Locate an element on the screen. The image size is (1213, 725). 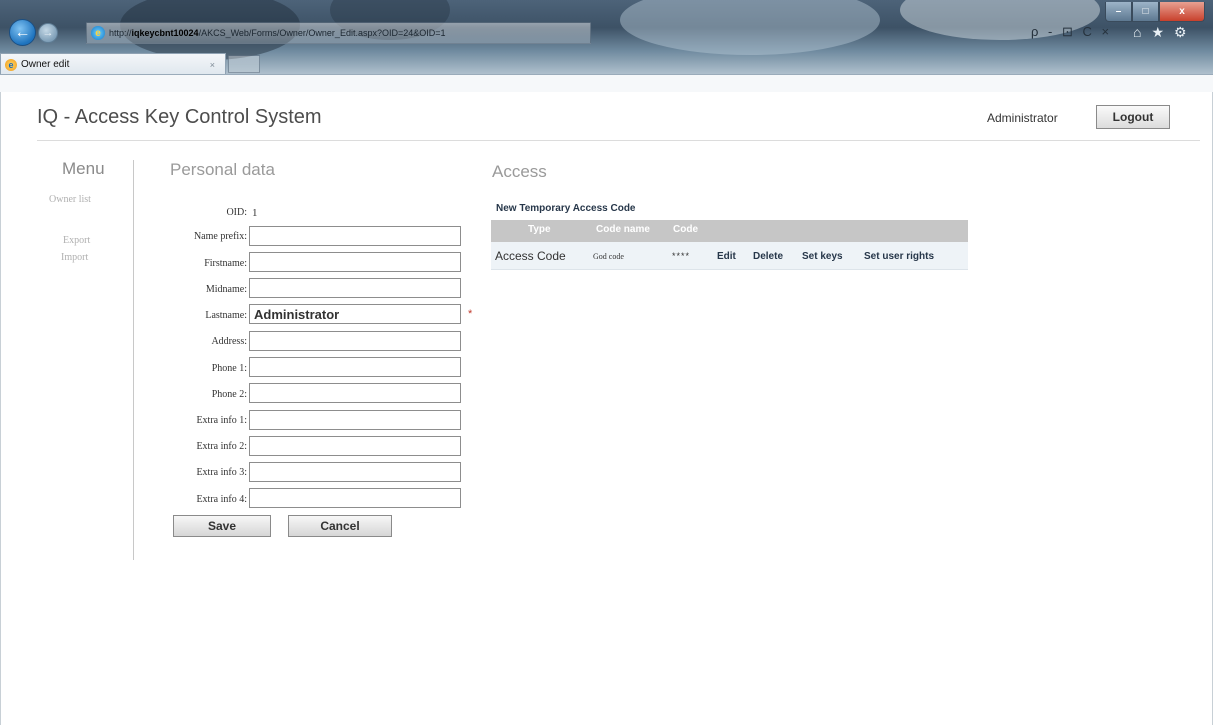
app-title: IQ - Access Key Control System is located at coordinates (179, 117).